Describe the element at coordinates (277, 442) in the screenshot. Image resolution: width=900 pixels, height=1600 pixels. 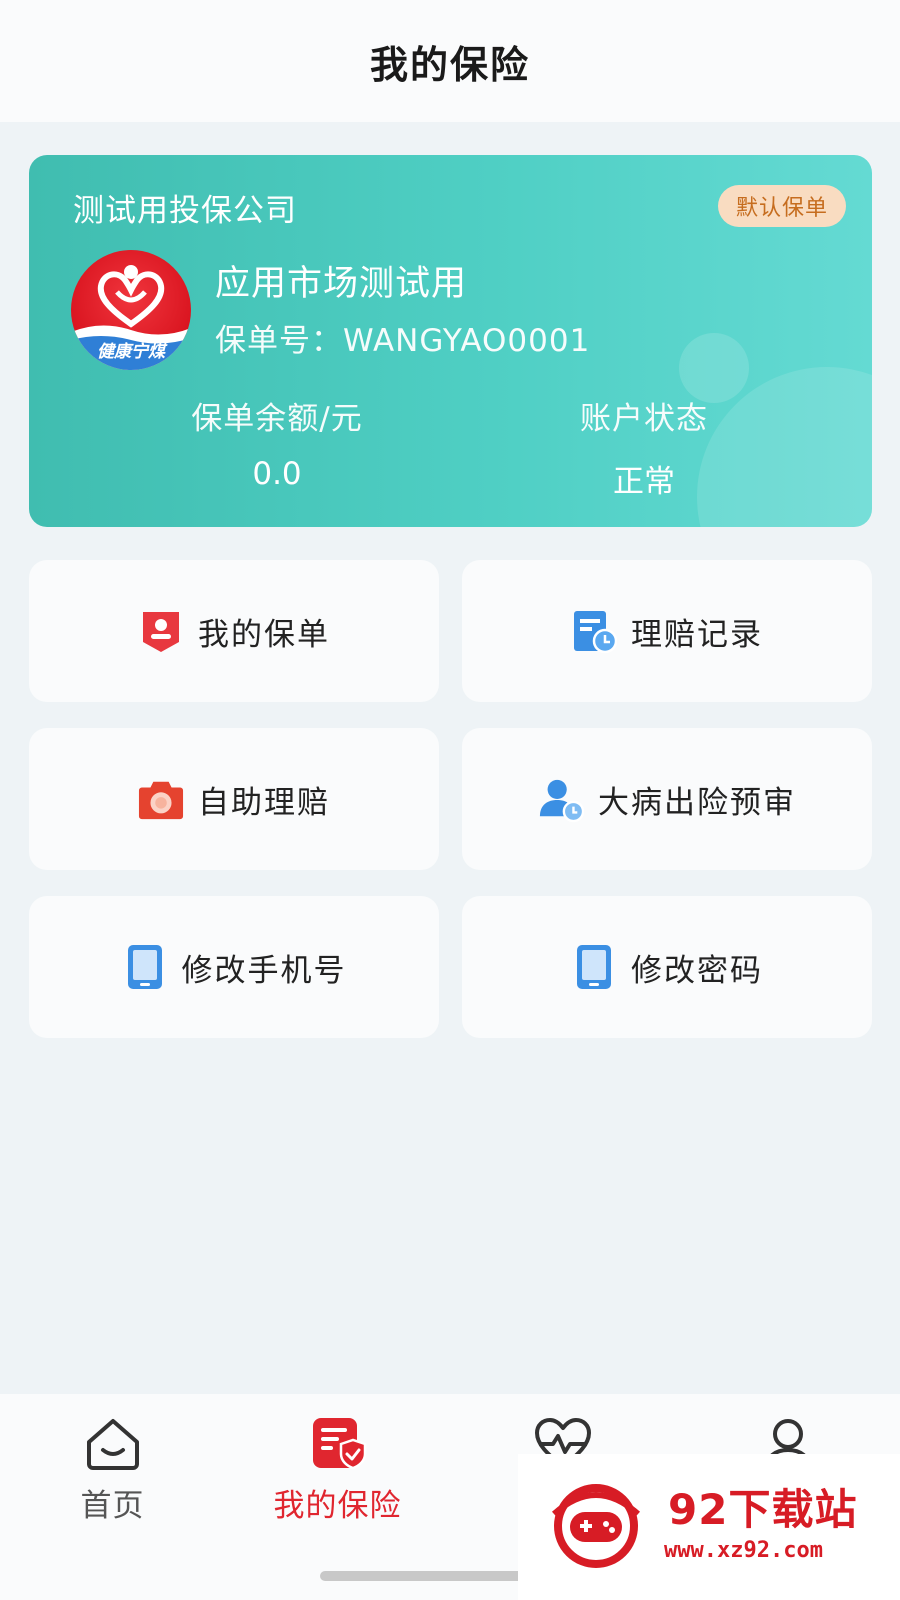
I see `balance-stat: 保单余额/元 0.0` at that location.